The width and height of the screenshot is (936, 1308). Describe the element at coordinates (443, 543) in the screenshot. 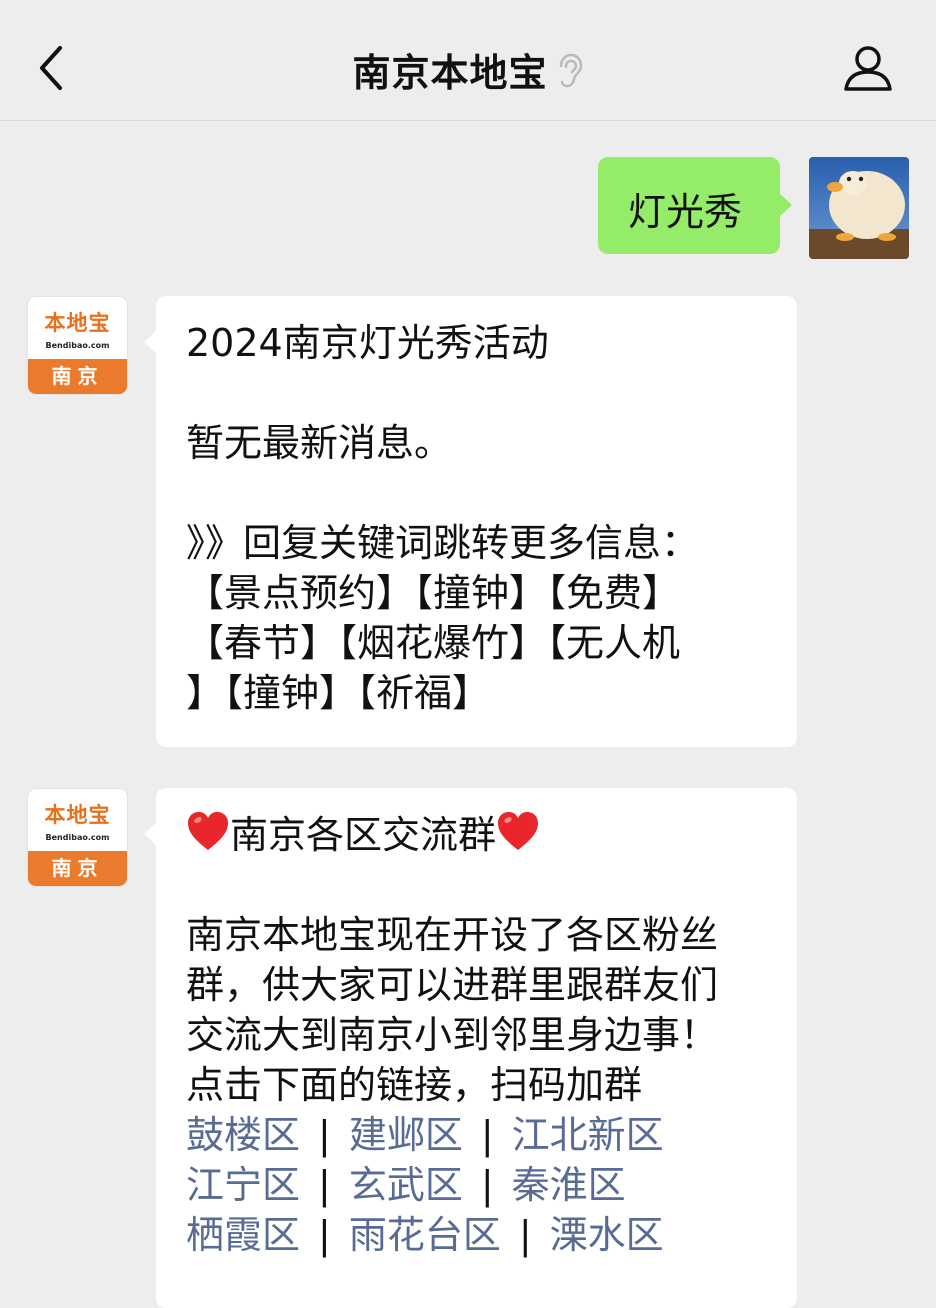

I see `reply-prompt: 》》回复关键词跳转更多信息：` at that location.